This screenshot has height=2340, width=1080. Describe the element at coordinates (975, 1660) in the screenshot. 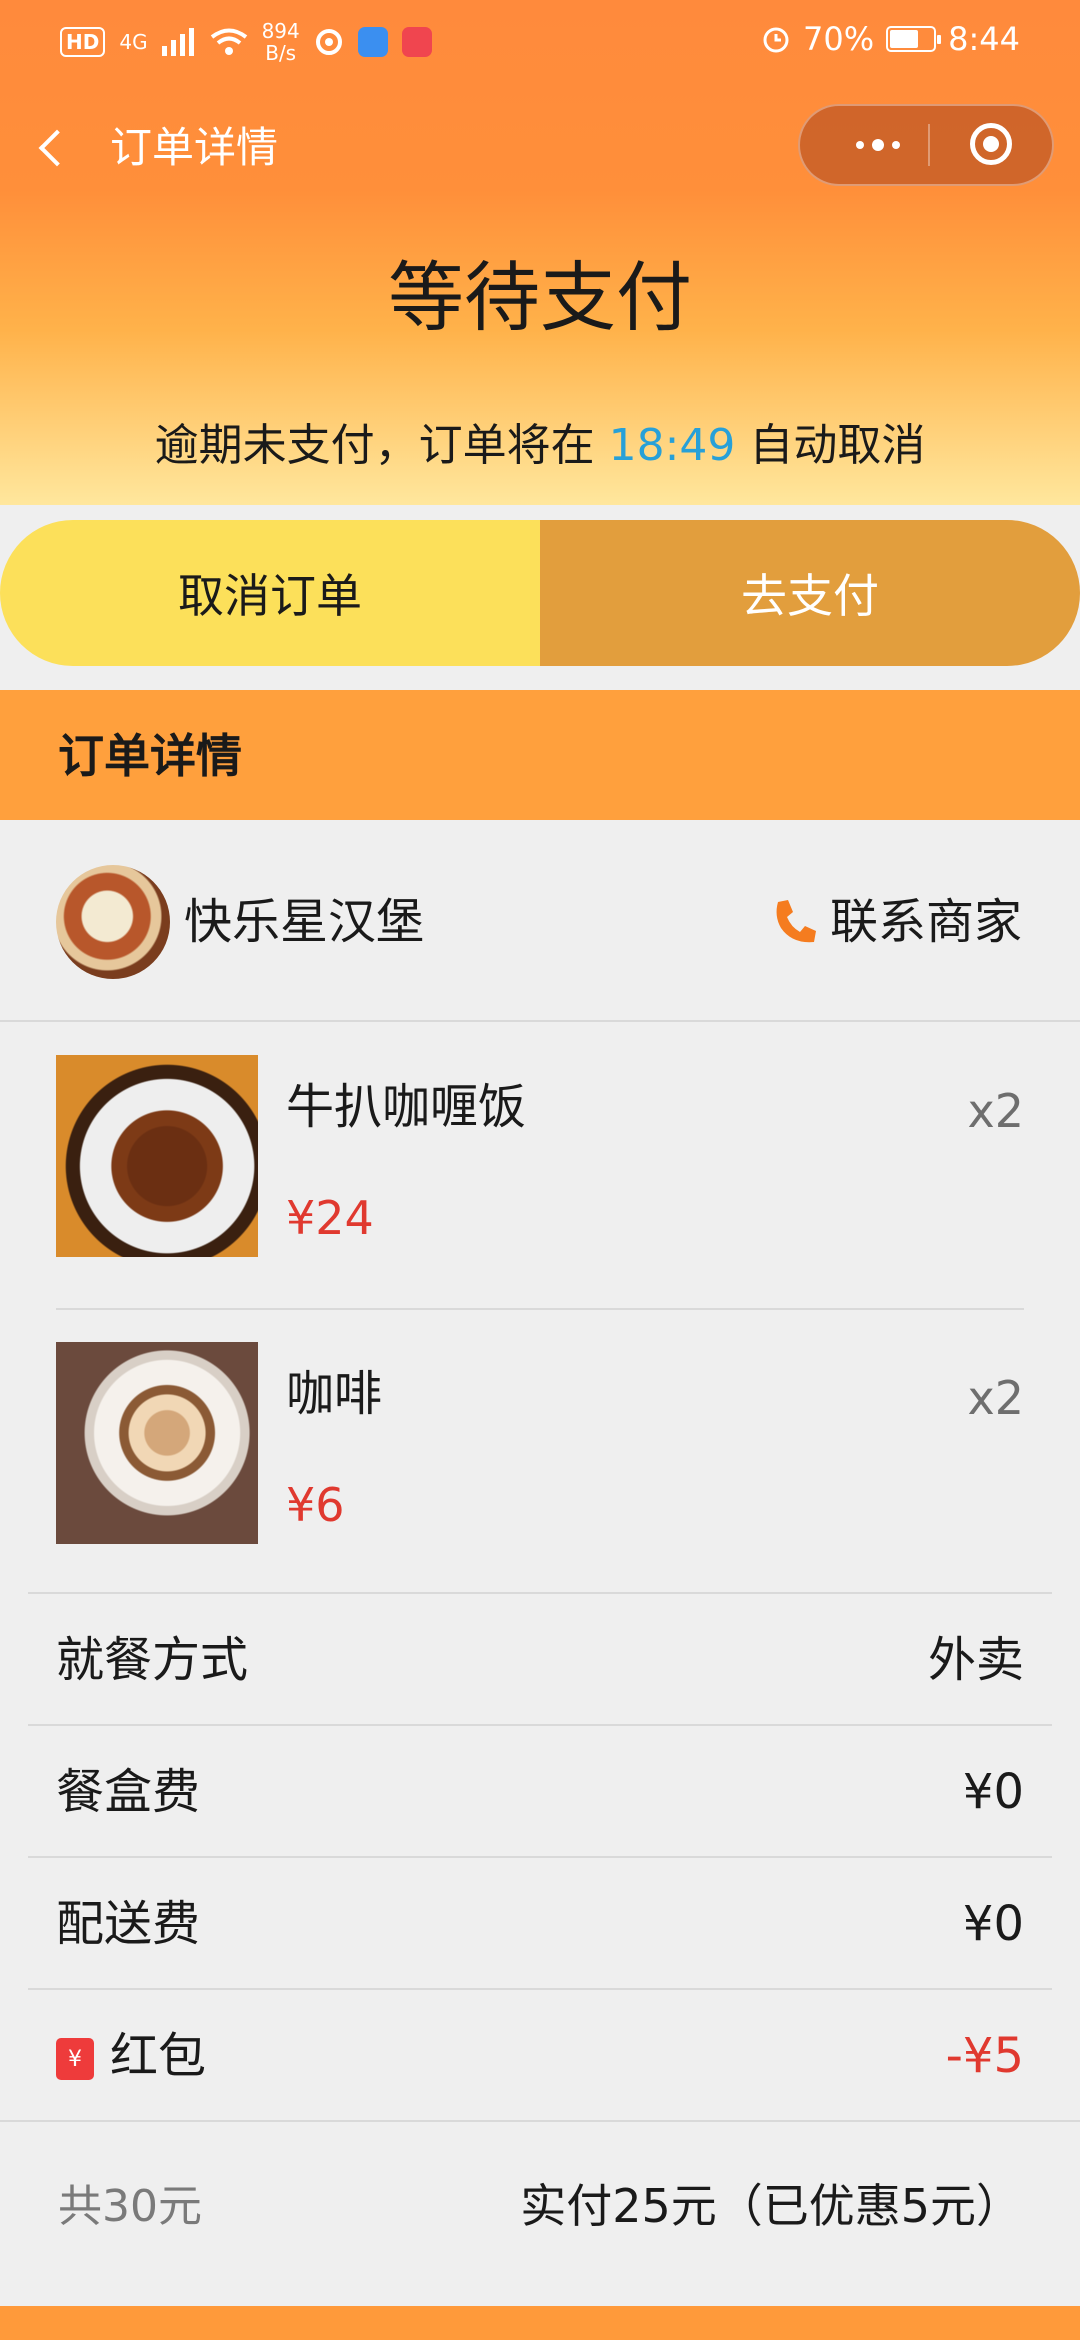

I see `dining-method-value: 外卖` at that location.